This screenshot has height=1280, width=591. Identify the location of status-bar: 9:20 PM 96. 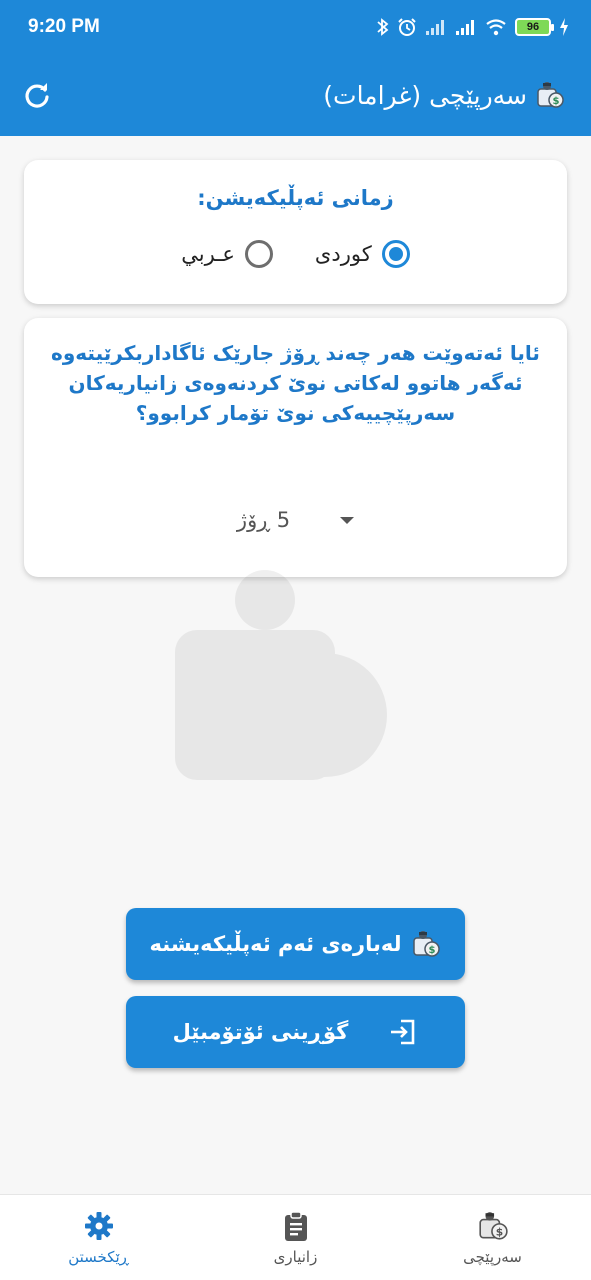
(295, 27).